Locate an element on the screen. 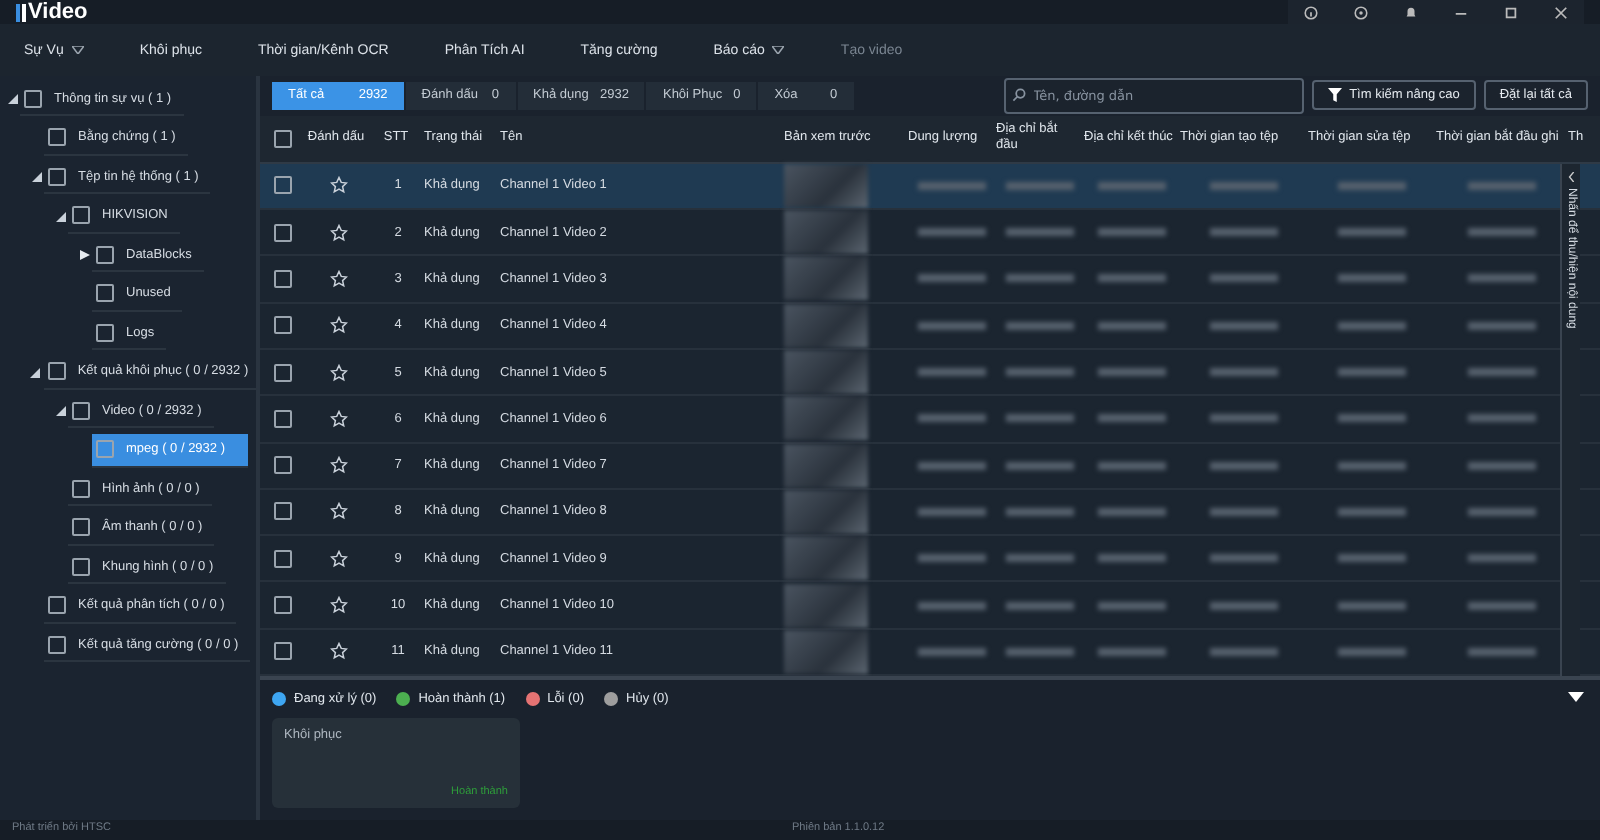 The image size is (1600, 840). maximize-icon is located at coordinates (1511, 12).